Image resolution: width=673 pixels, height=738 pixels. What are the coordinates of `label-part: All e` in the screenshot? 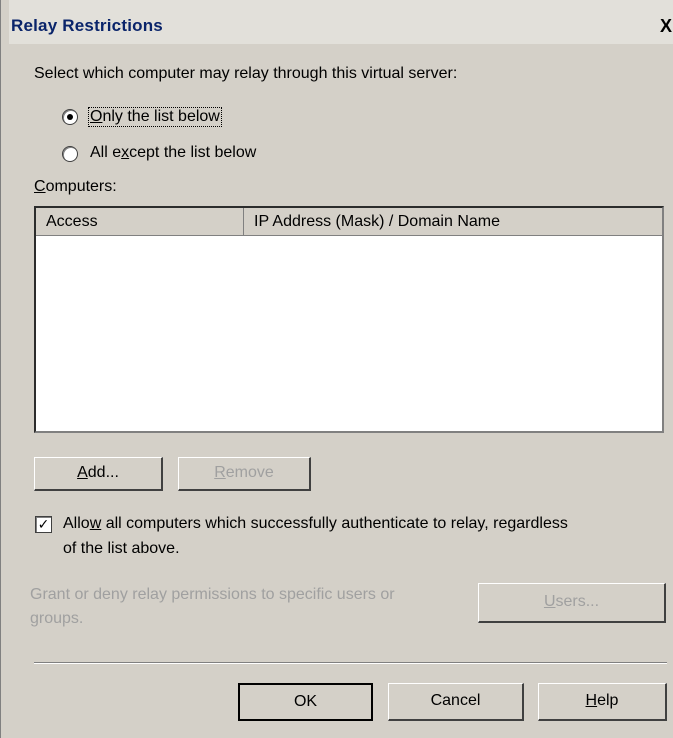 It's located at (106, 152).